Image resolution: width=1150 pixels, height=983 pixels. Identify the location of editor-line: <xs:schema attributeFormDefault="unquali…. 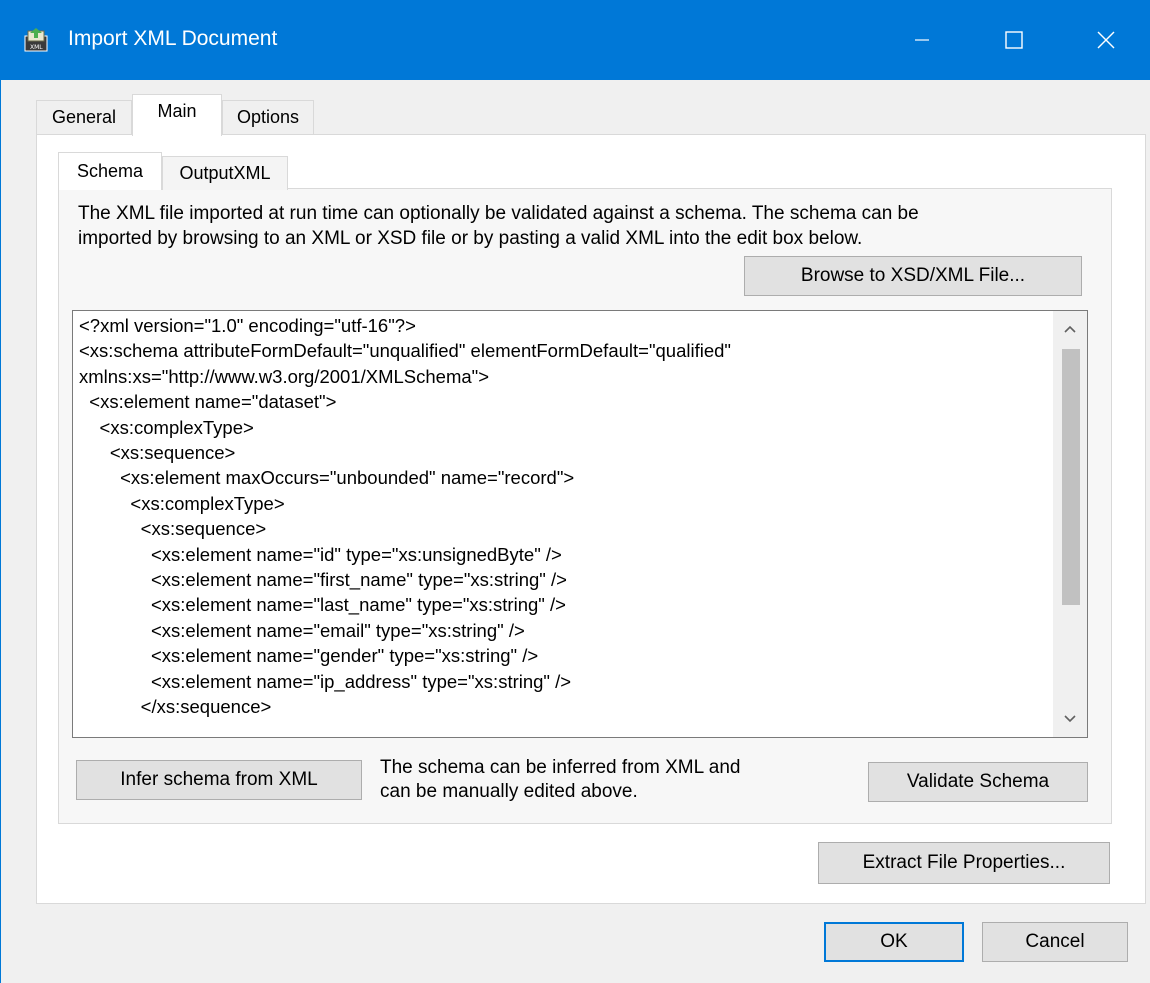
(405, 351).